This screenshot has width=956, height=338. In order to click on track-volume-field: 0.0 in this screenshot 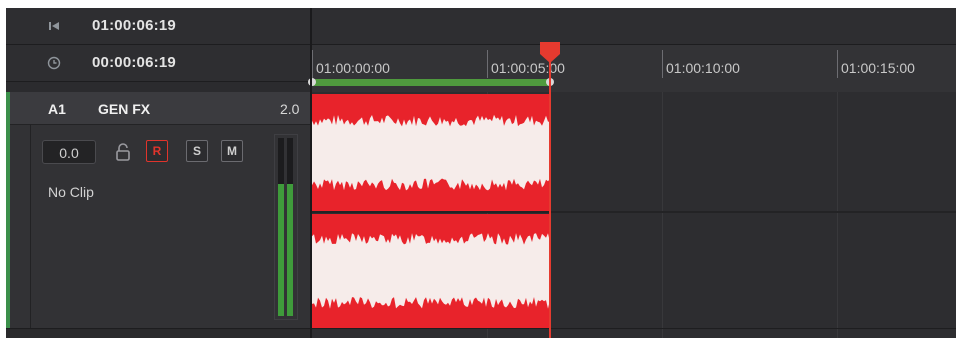, I will do `click(69, 152)`.